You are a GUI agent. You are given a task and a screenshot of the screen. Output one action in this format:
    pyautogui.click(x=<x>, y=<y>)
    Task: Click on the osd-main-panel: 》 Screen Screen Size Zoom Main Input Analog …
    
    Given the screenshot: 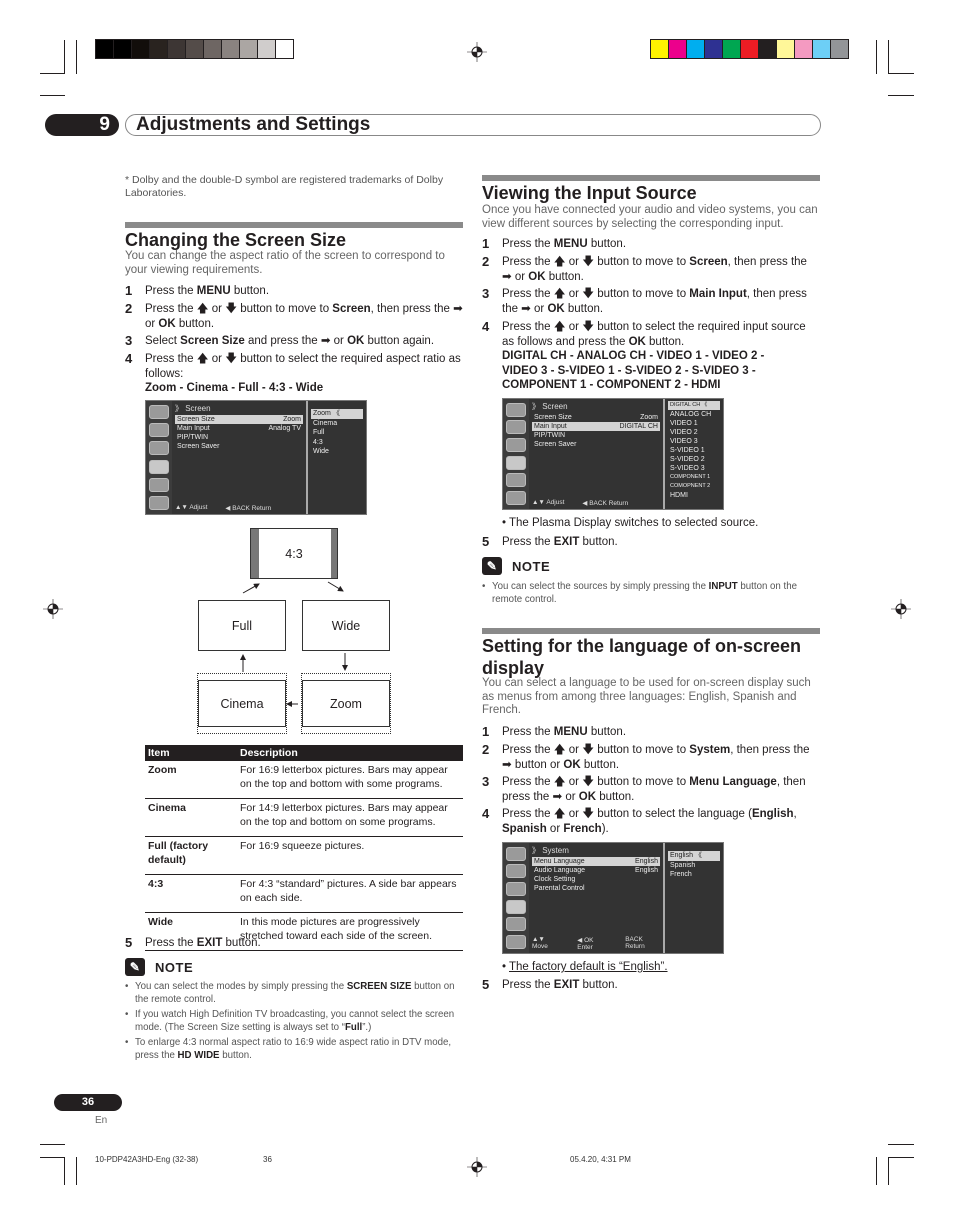 What is the action you would take?
    pyautogui.click(x=240, y=457)
    